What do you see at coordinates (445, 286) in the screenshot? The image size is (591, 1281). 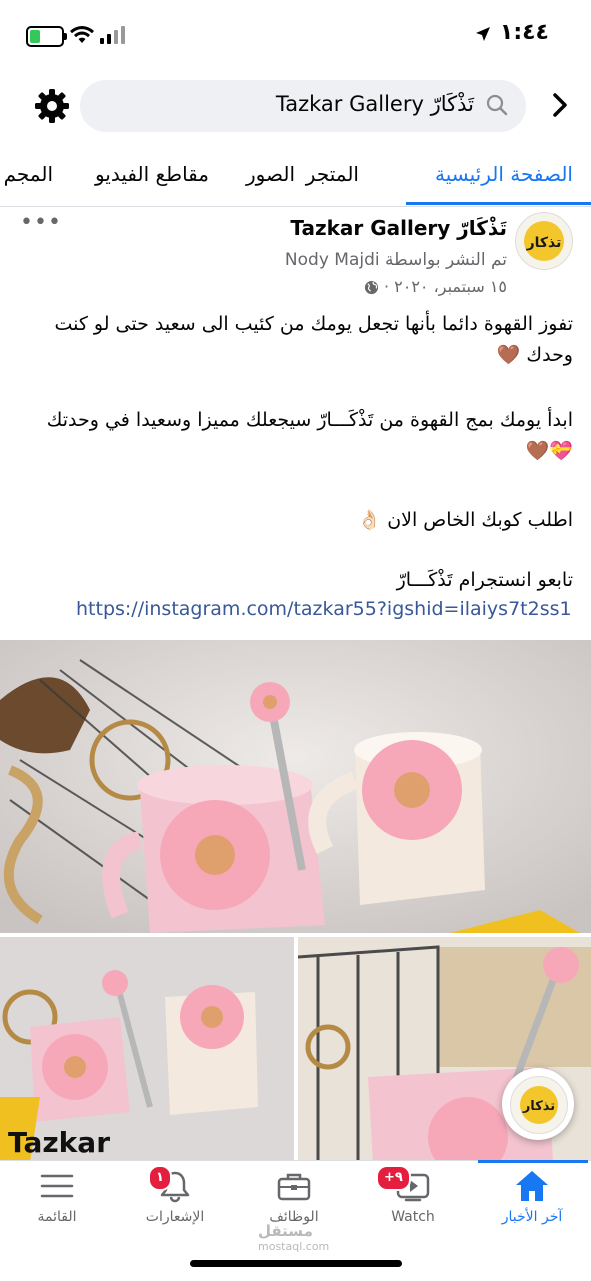 I see `post-date: ١٥ سبتمبر، ٢٠٢٠ ·` at bounding box center [445, 286].